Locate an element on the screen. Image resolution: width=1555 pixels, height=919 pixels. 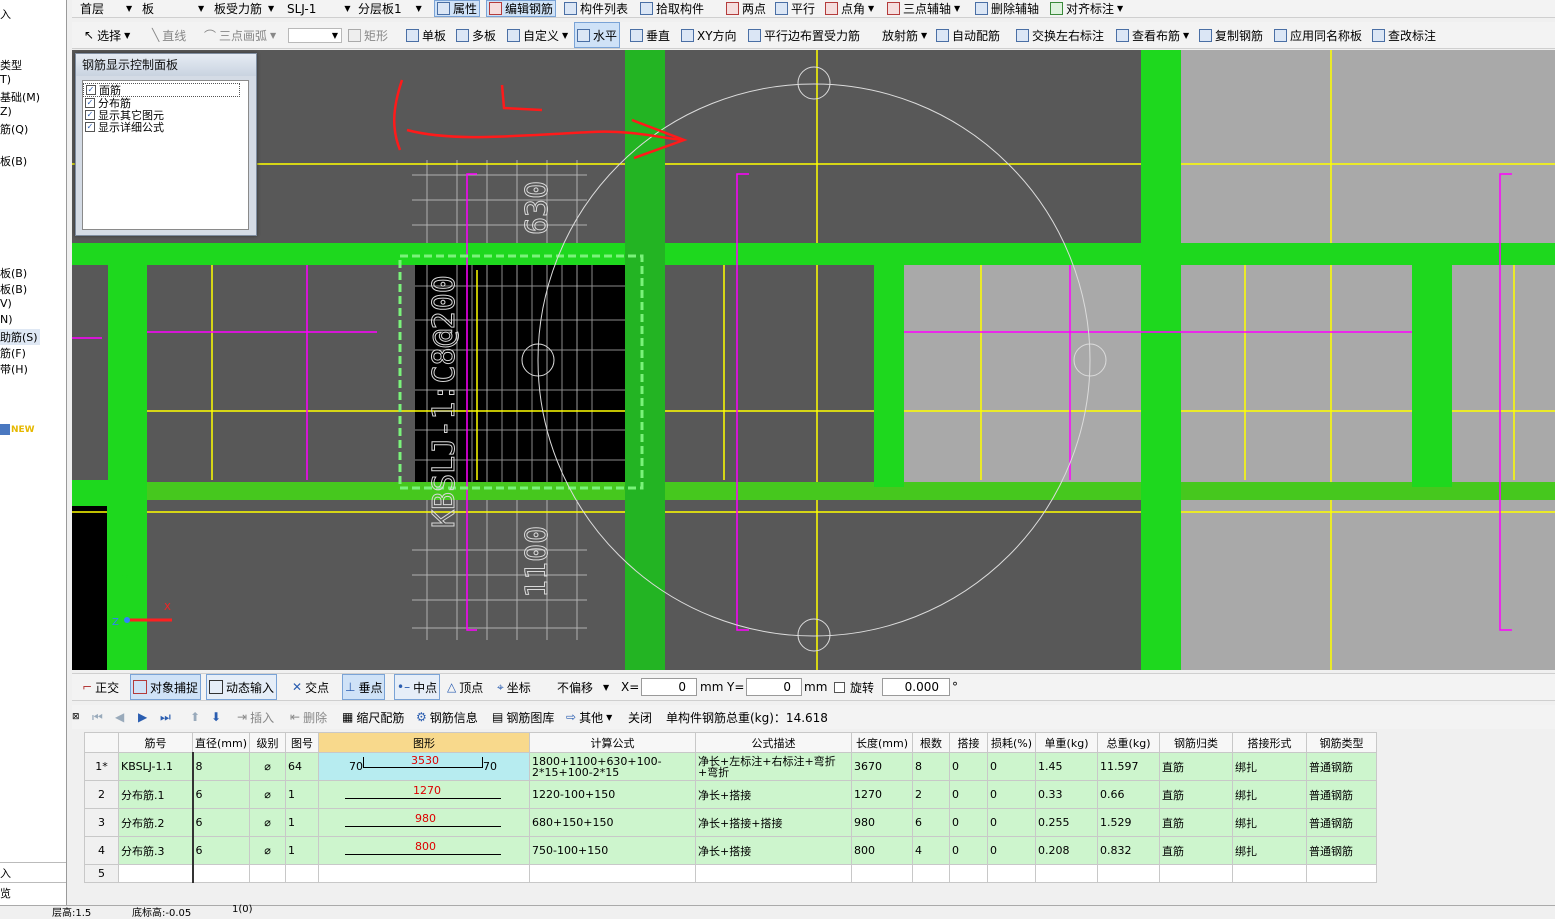
prev-icon: ◀ is located at coordinates (119, 717).